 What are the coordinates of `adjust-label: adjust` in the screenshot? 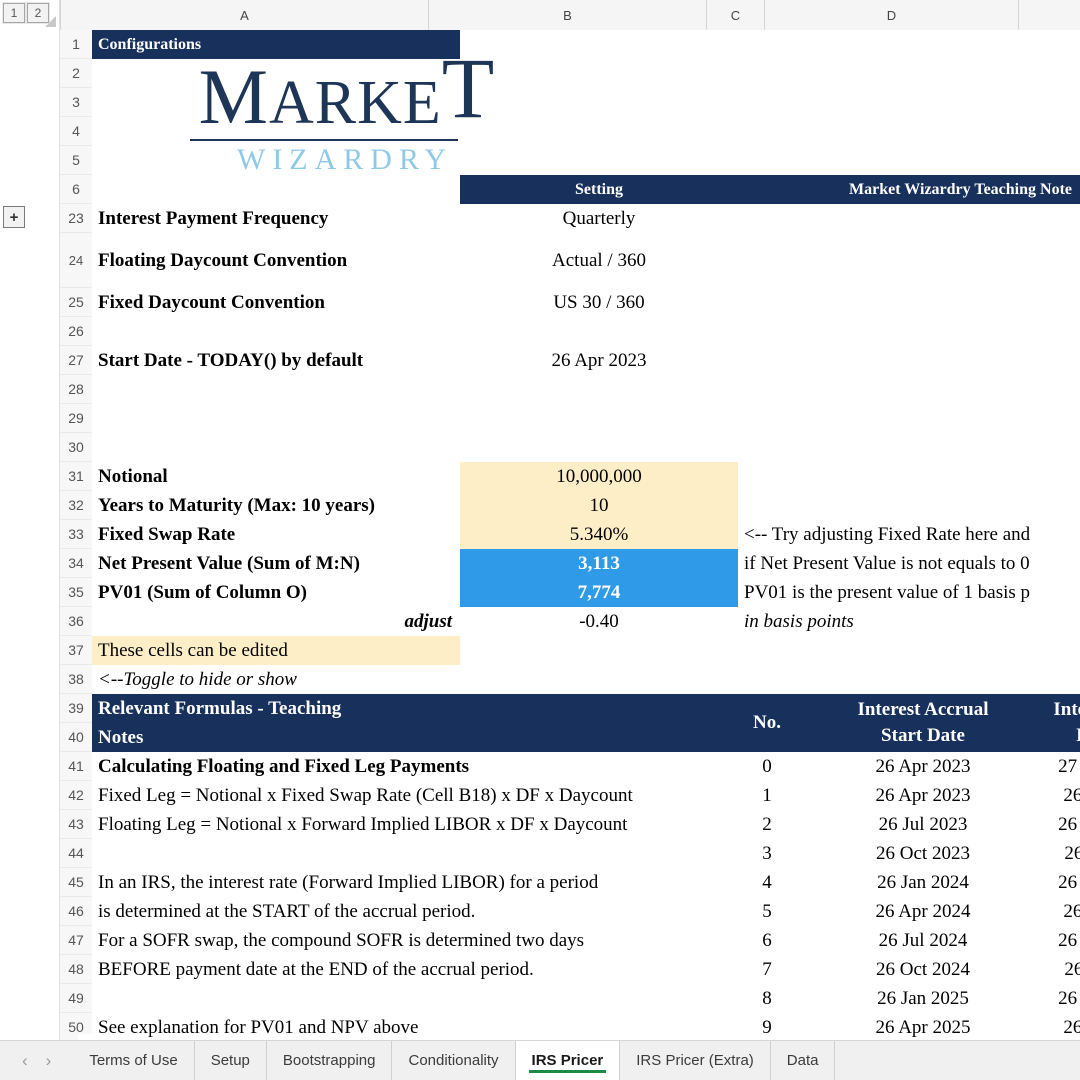 It's located at (428, 621).